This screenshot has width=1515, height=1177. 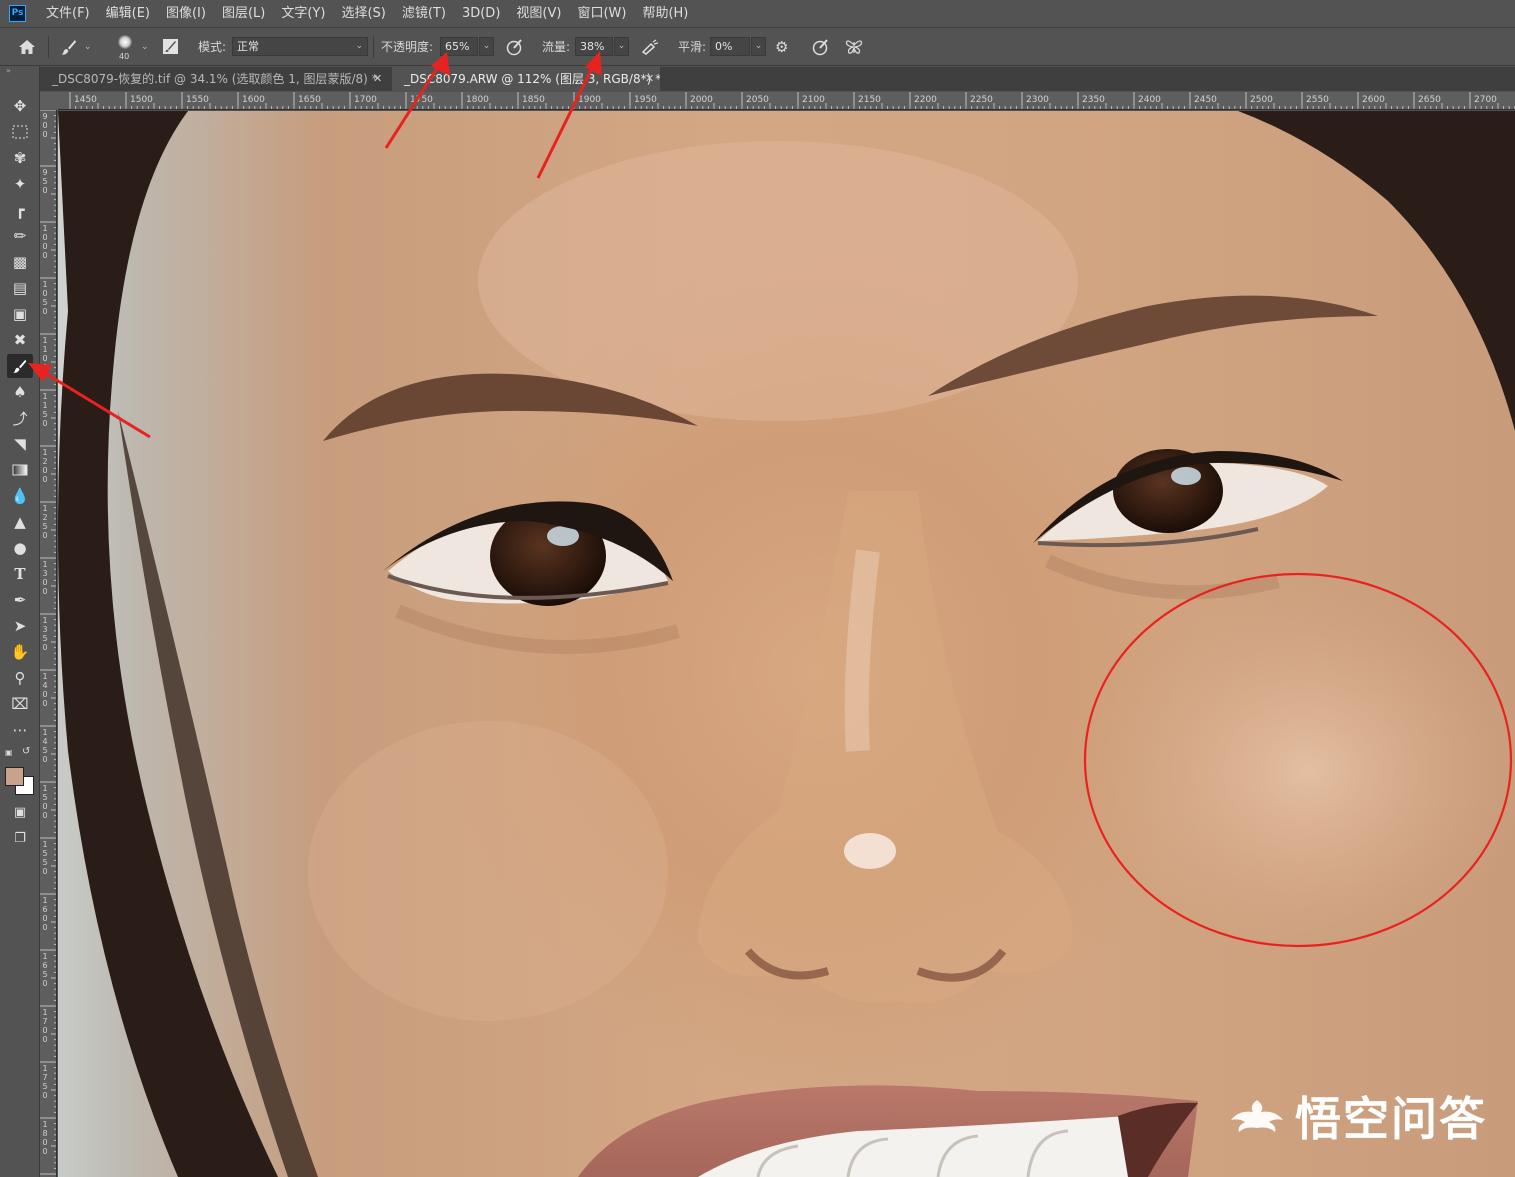 What do you see at coordinates (526, 79) in the screenshot?
I see `tab-document-2: _DSC8079.ARW @ 112% (图层 3, RGB/8*) *` at bounding box center [526, 79].